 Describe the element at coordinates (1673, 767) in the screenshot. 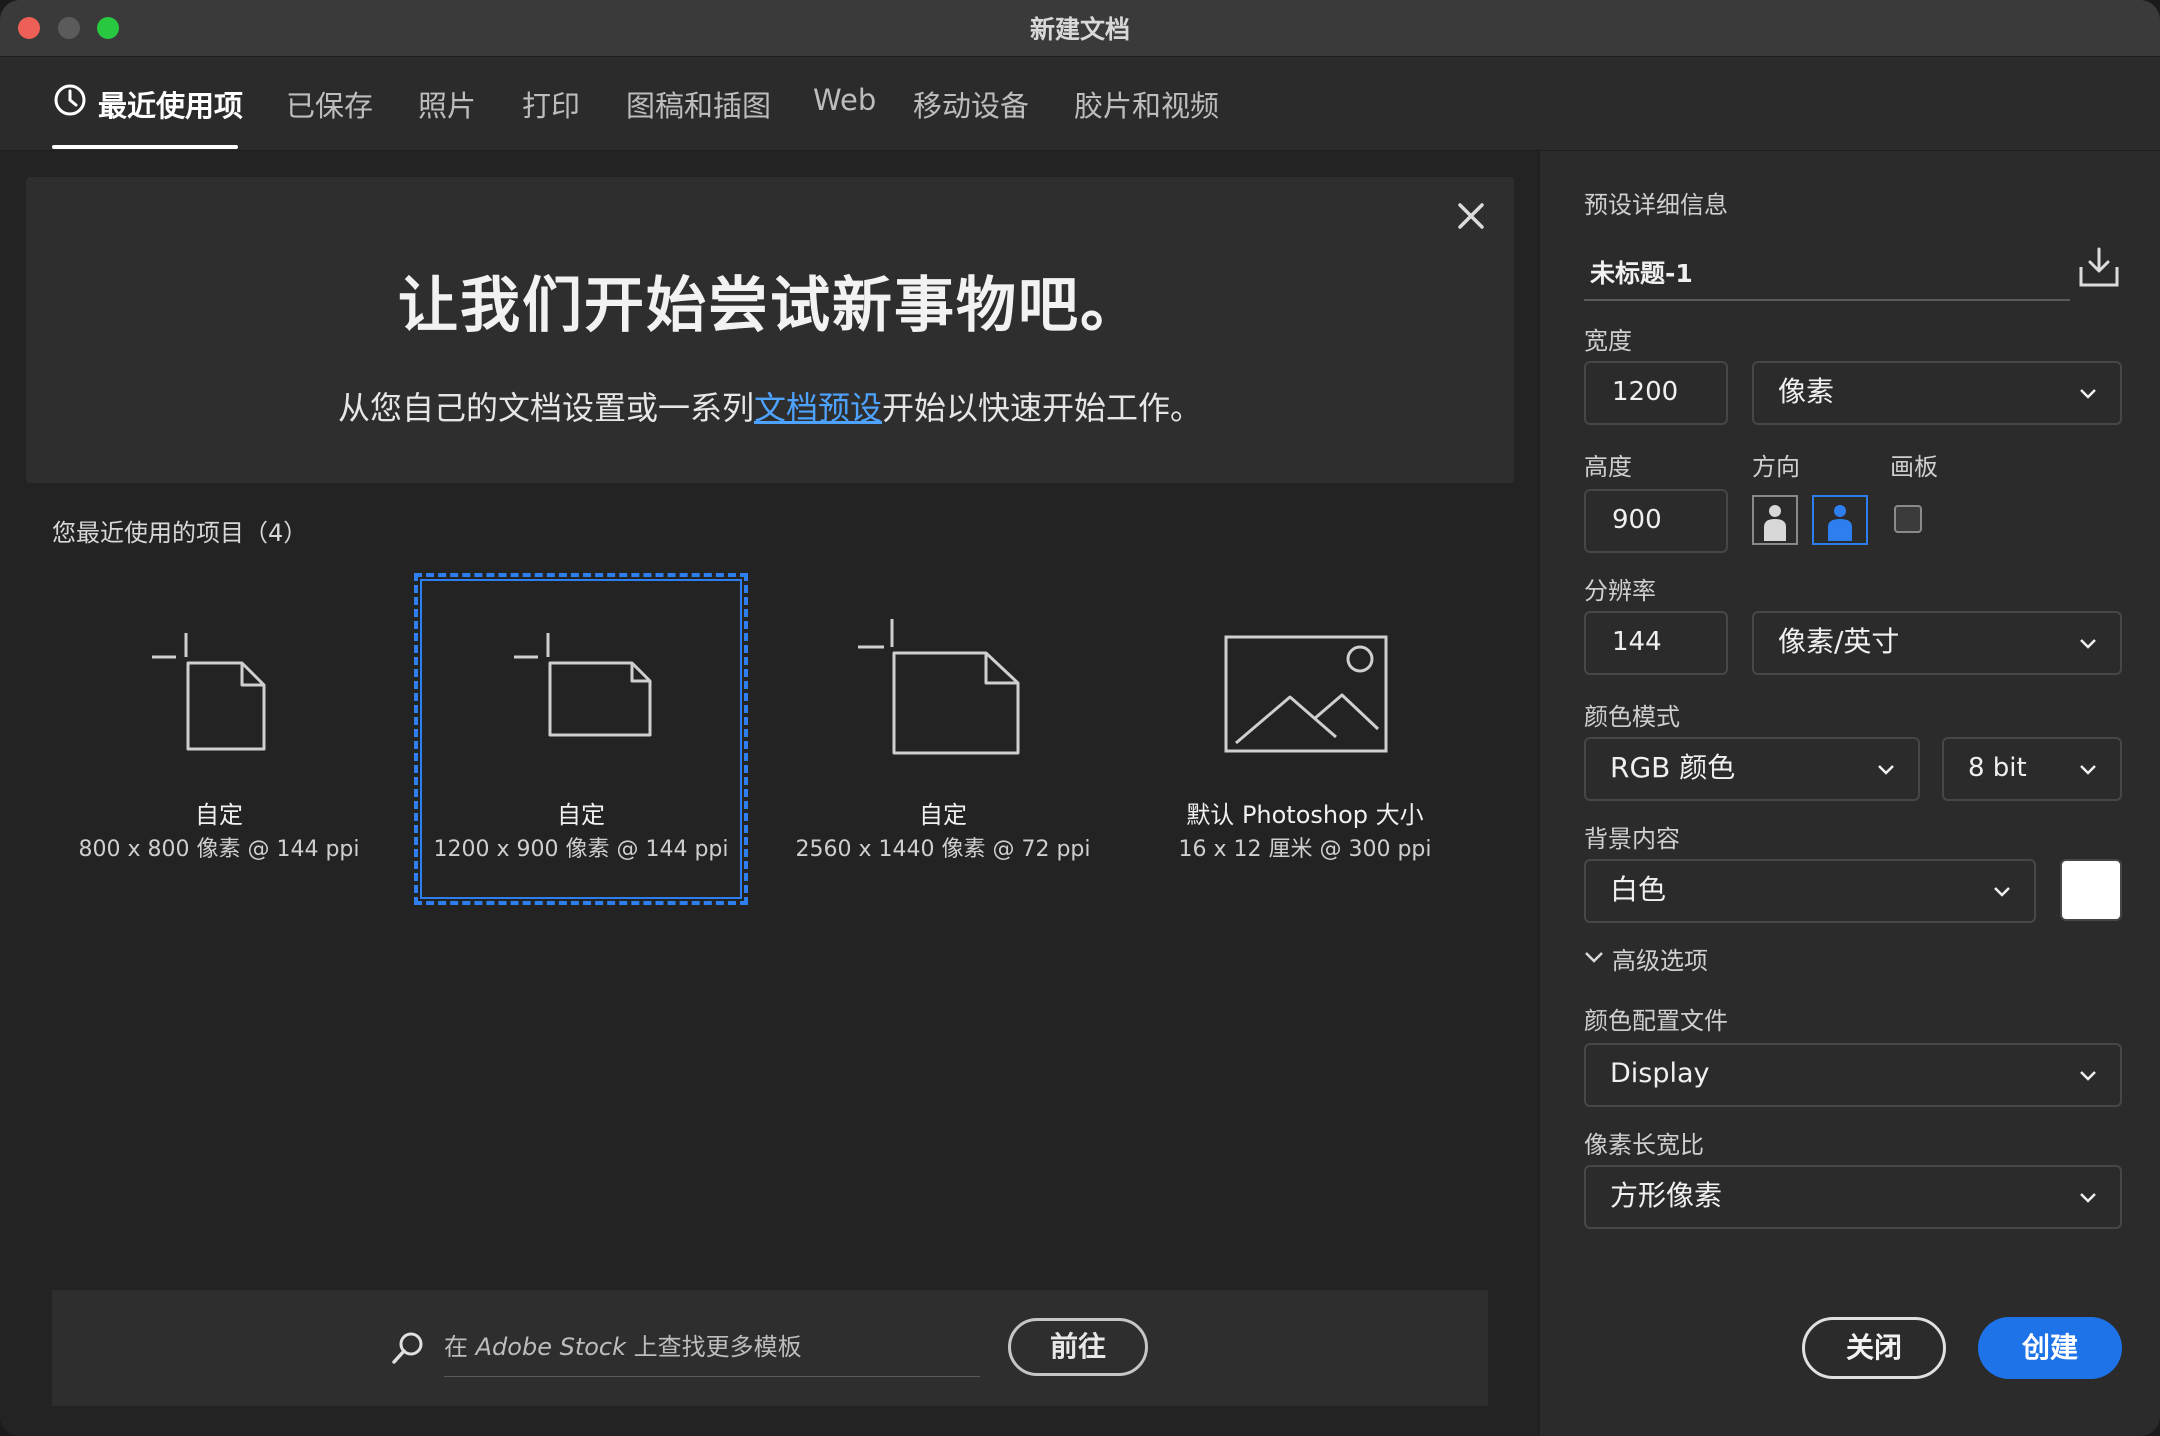

I see `color-mode-value: RGB 颜色` at that location.